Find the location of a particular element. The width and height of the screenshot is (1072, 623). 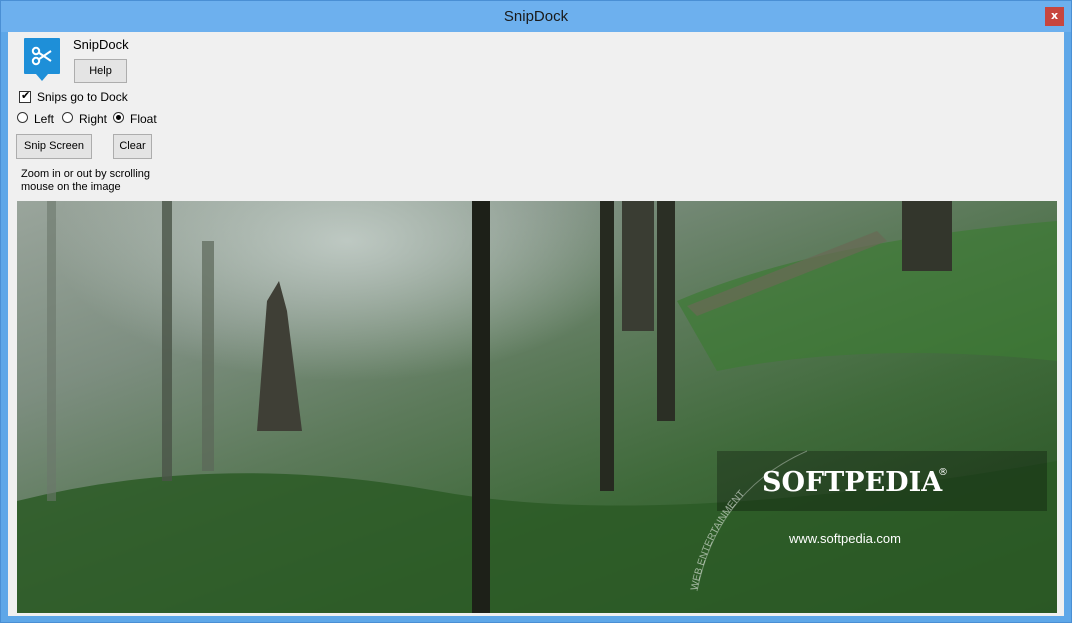

radio-label: Left is located at coordinates (44, 119).